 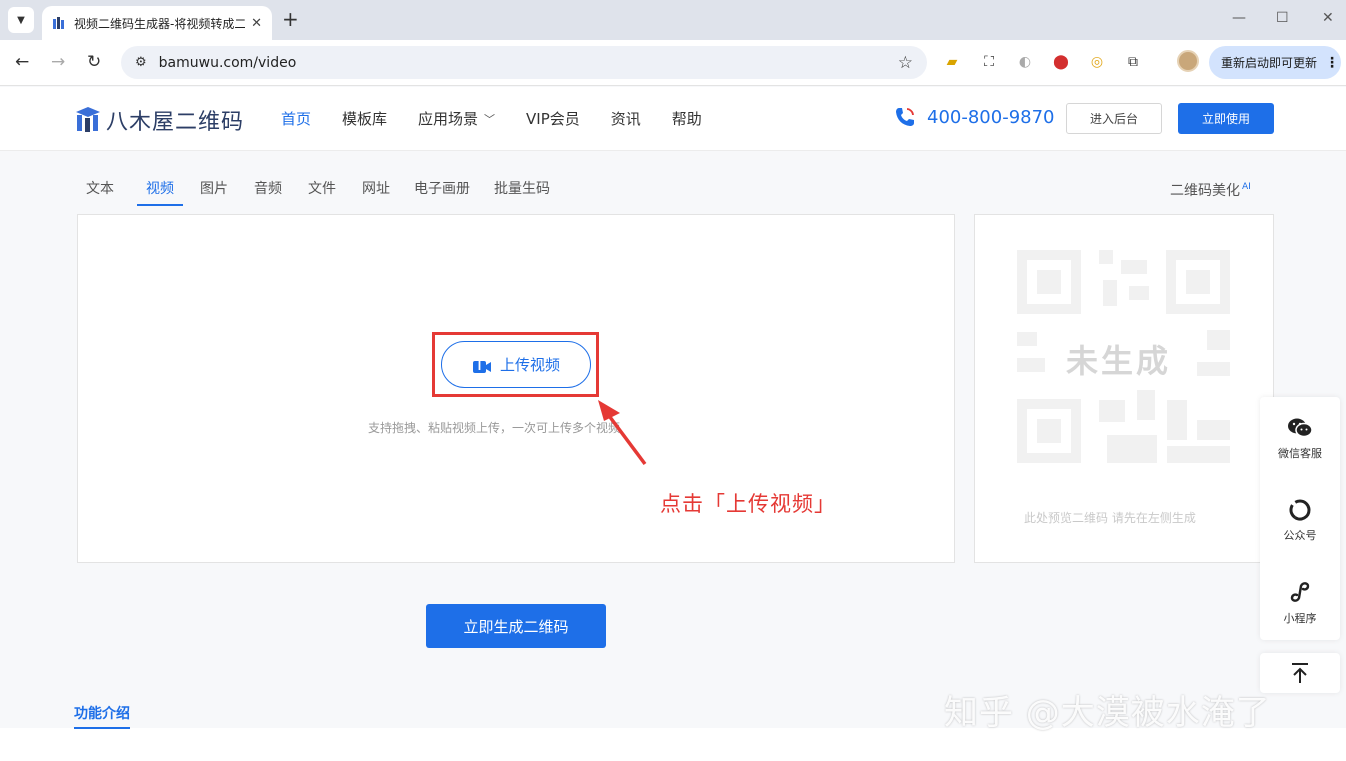 I want to click on wechat-service-button: 微信客服, so click(x=1300, y=439).